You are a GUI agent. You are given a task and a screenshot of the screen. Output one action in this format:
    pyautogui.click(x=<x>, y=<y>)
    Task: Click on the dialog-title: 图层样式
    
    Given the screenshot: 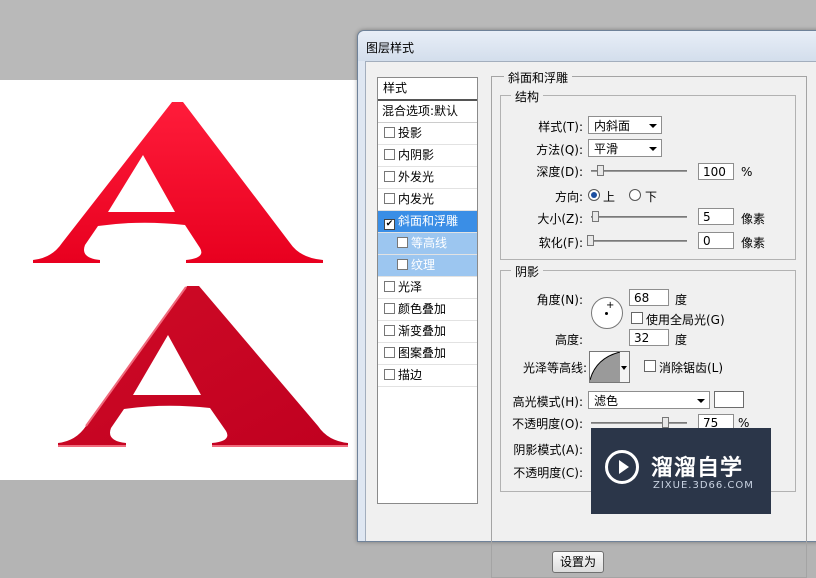 What is the action you would take?
    pyautogui.click(x=390, y=48)
    